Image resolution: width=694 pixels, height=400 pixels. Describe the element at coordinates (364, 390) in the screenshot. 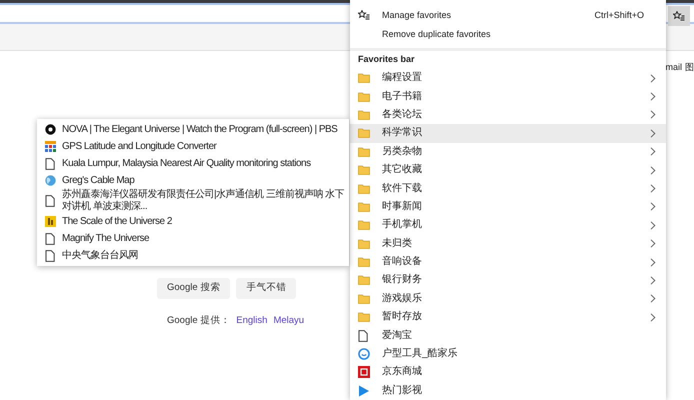

I see `play-icon` at that location.